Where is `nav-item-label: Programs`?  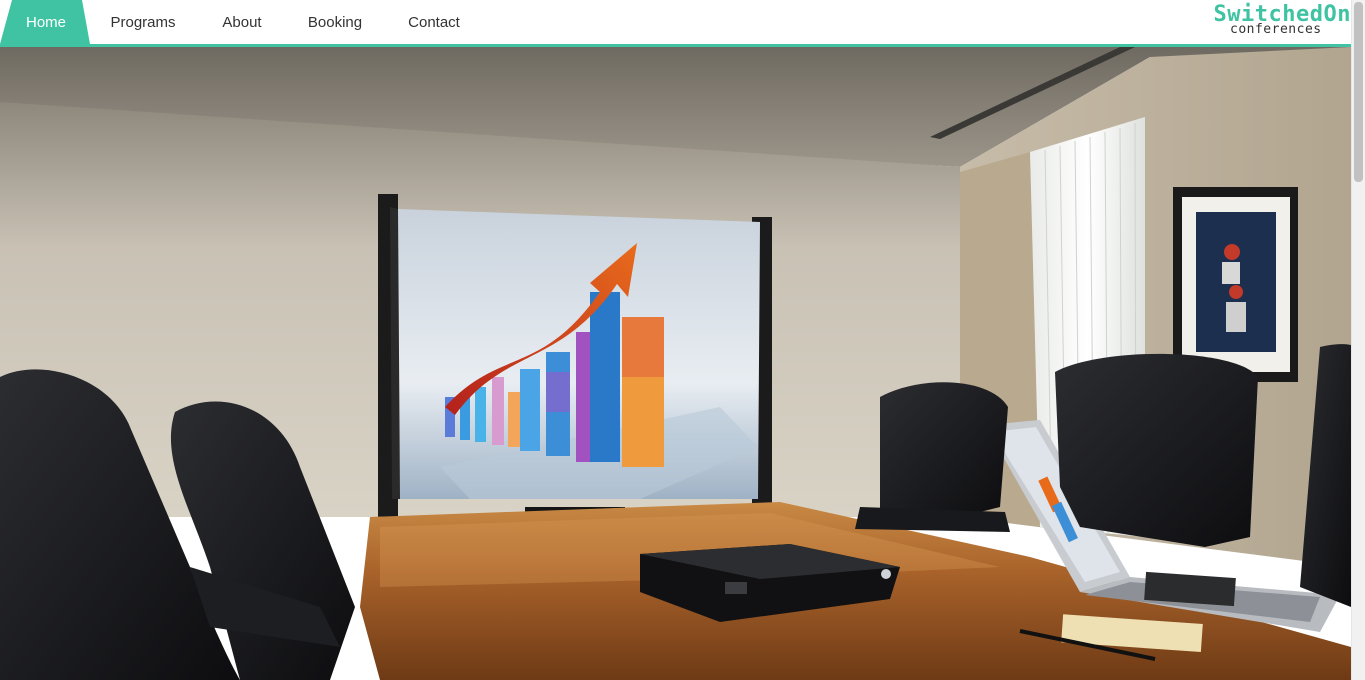 nav-item-label: Programs is located at coordinates (143, 22).